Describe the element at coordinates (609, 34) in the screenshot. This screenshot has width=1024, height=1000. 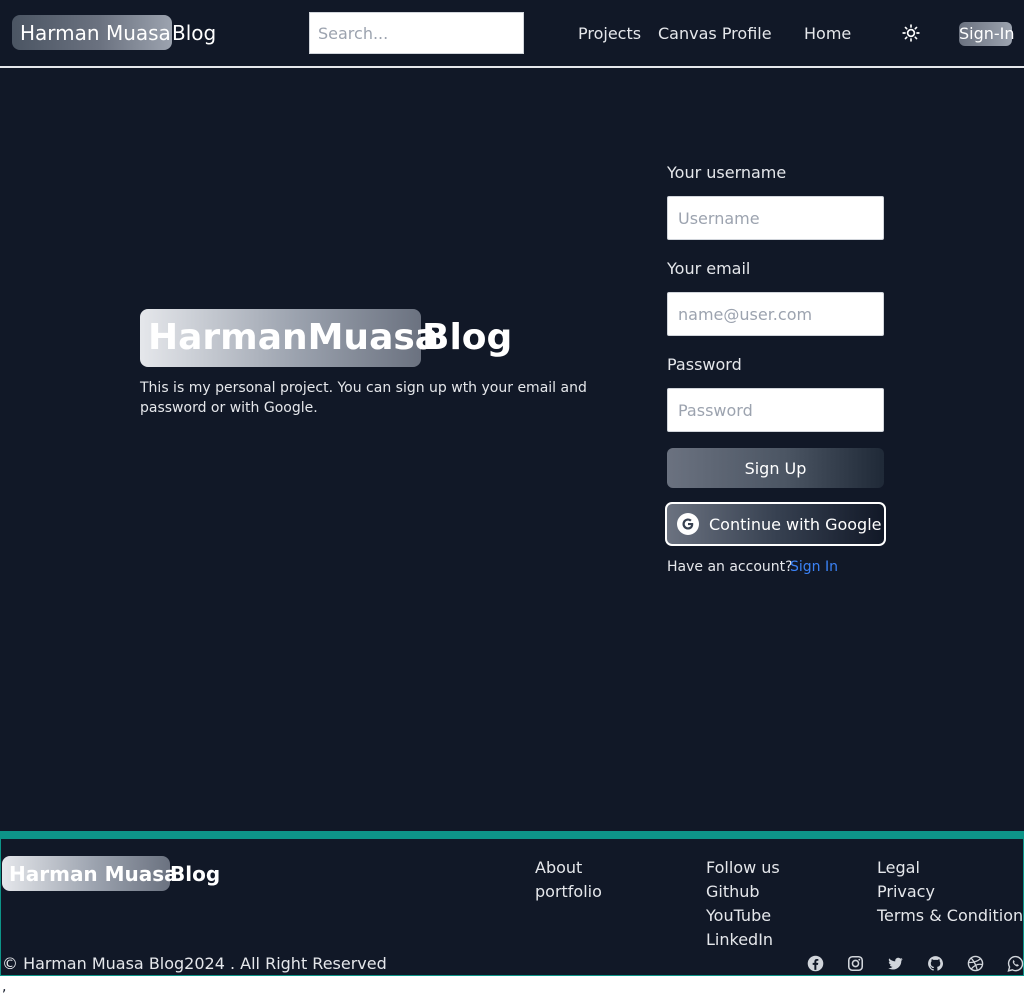
I see `nav-link-projects: Projects` at that location.